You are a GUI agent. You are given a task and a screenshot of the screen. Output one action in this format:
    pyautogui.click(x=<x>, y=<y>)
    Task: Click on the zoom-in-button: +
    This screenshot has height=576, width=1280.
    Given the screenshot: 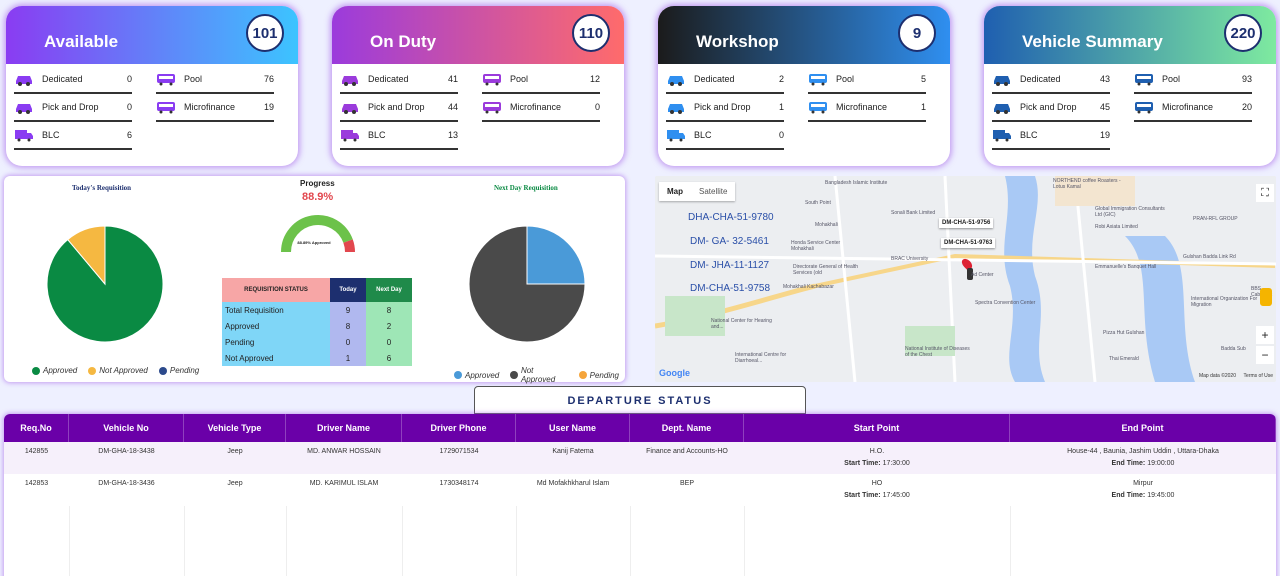 What is the action you would take?
    pyautogui.click(x=1265, y=335)
    